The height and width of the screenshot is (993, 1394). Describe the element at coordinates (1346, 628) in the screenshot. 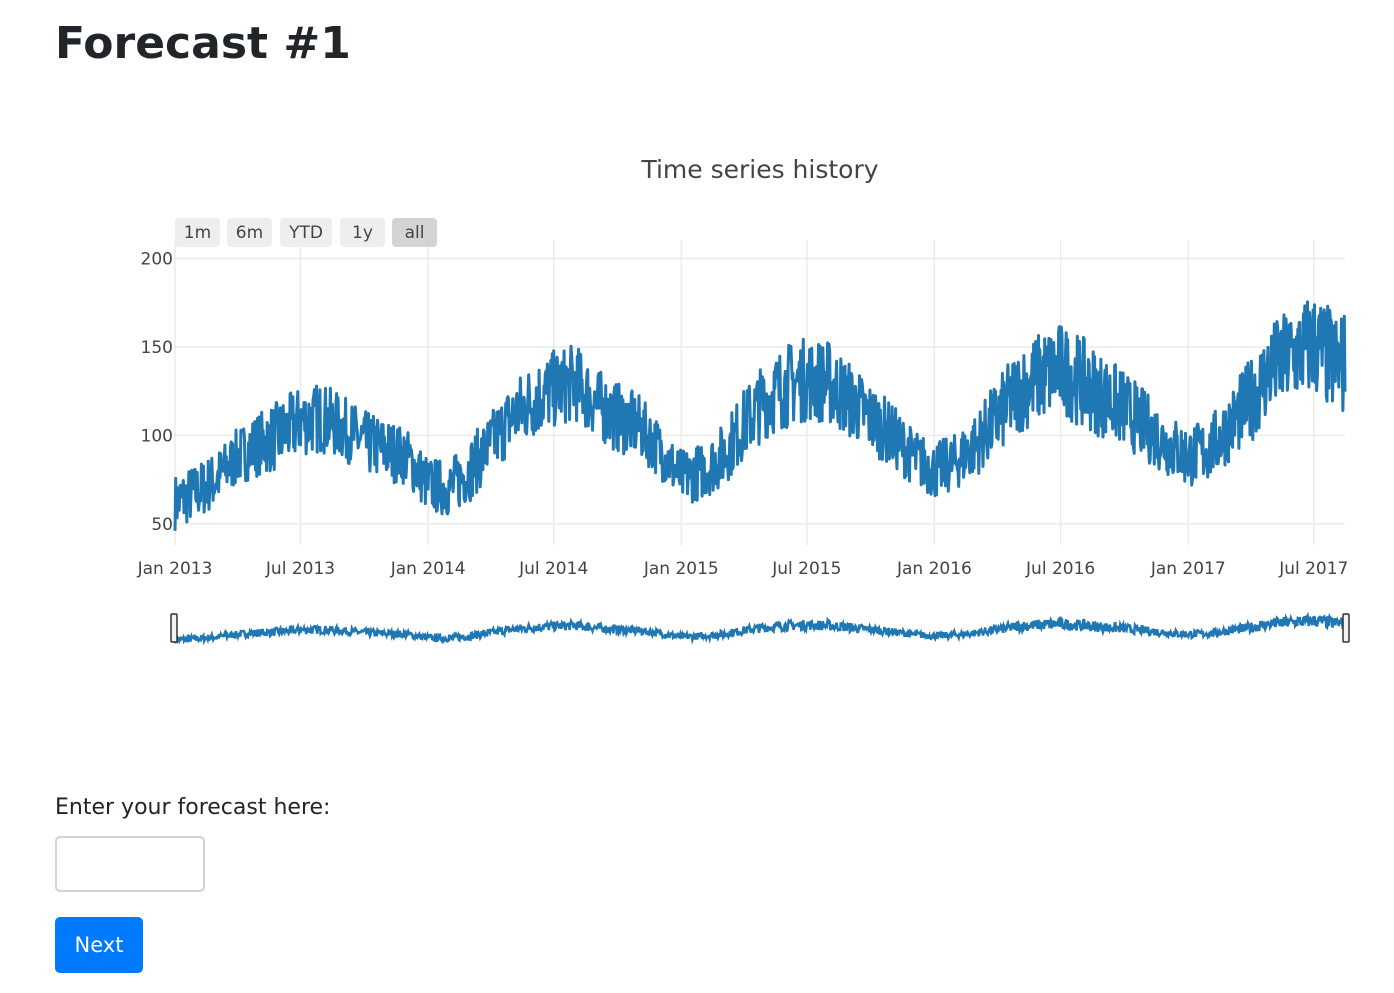

I see `range-slider-right-handle` at that location.